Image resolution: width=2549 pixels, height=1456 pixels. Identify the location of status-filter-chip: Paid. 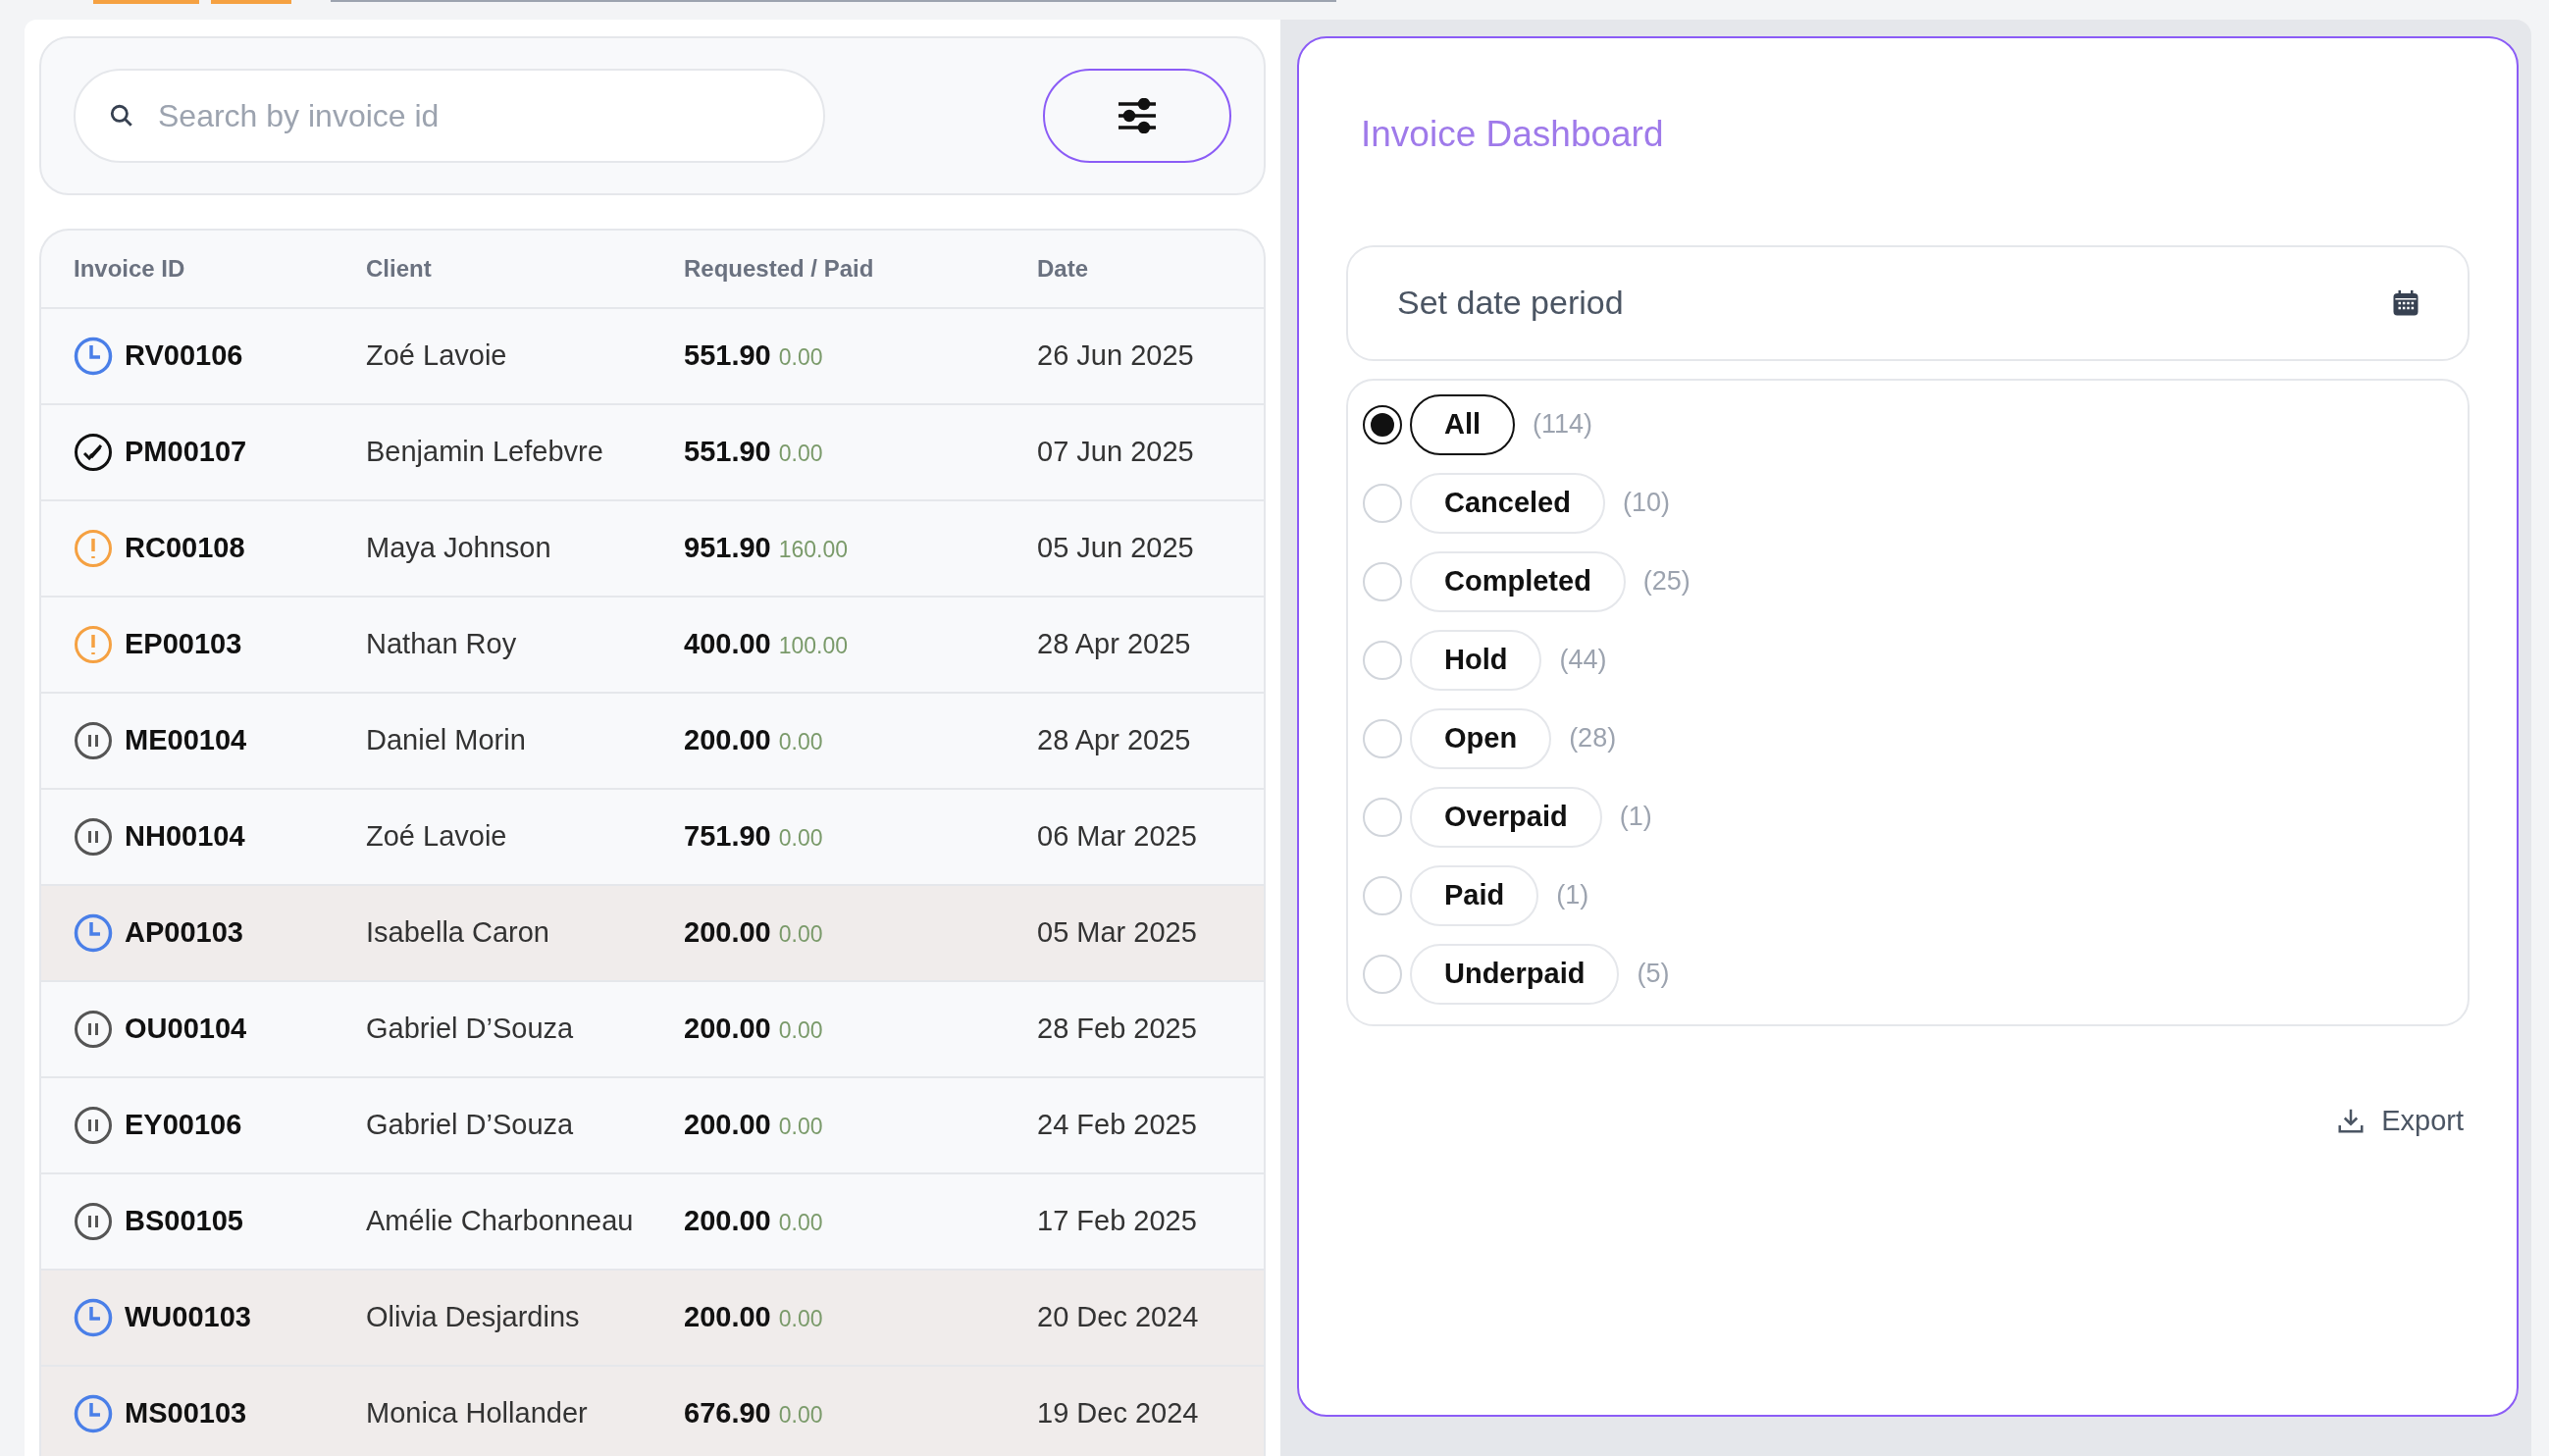
(1474, 895).